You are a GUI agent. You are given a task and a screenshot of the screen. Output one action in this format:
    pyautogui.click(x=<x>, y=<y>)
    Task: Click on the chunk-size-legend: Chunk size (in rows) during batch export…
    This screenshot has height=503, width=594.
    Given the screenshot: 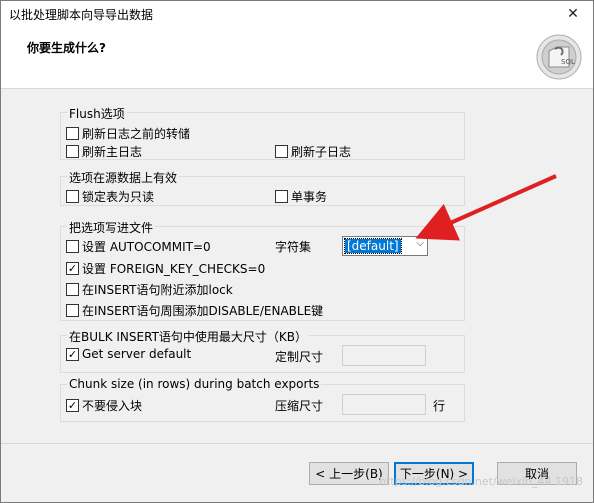 What is the action you would take?
    pyautogui.click(x=194, y=384)
    